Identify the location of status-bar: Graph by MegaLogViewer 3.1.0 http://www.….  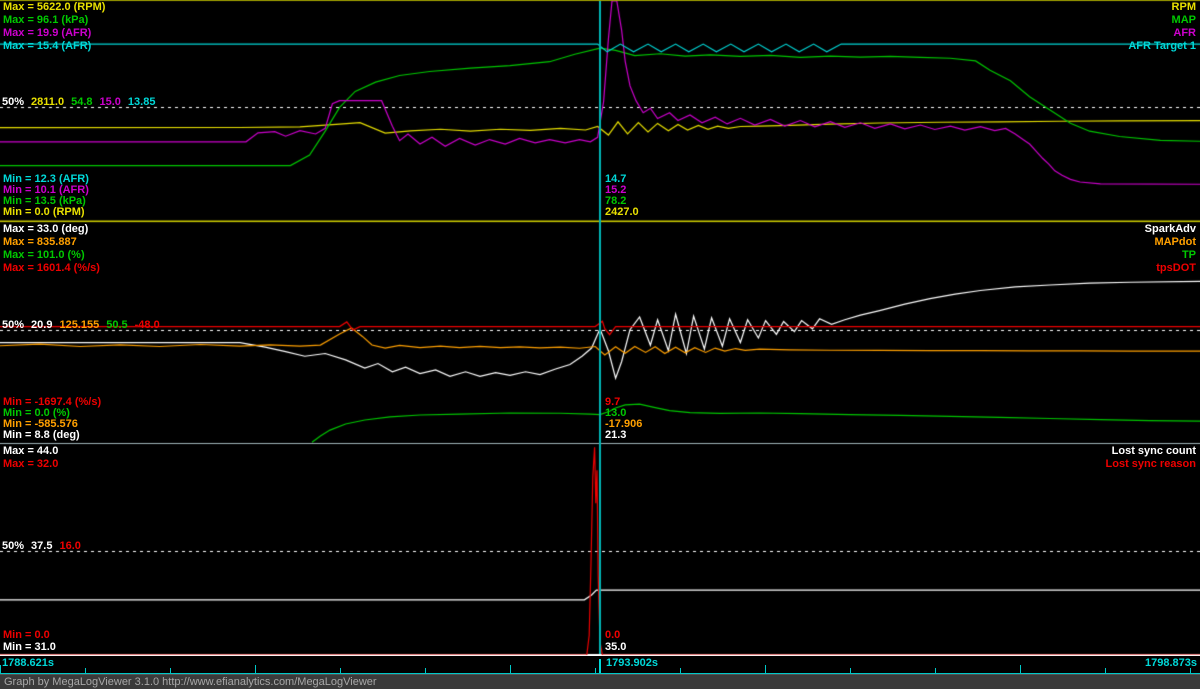
(600, 681).